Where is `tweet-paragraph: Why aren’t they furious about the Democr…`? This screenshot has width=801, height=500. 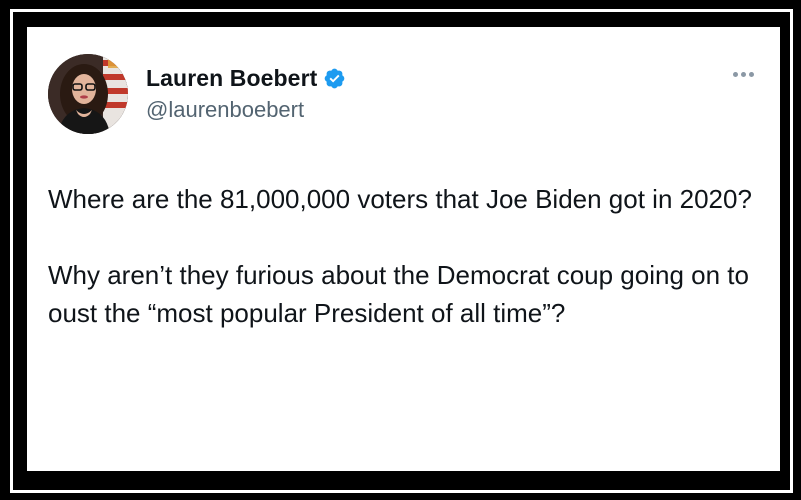
tweet-paragraph: Why aren’t they furious about the Democr… is located at coordinates (398, 294).